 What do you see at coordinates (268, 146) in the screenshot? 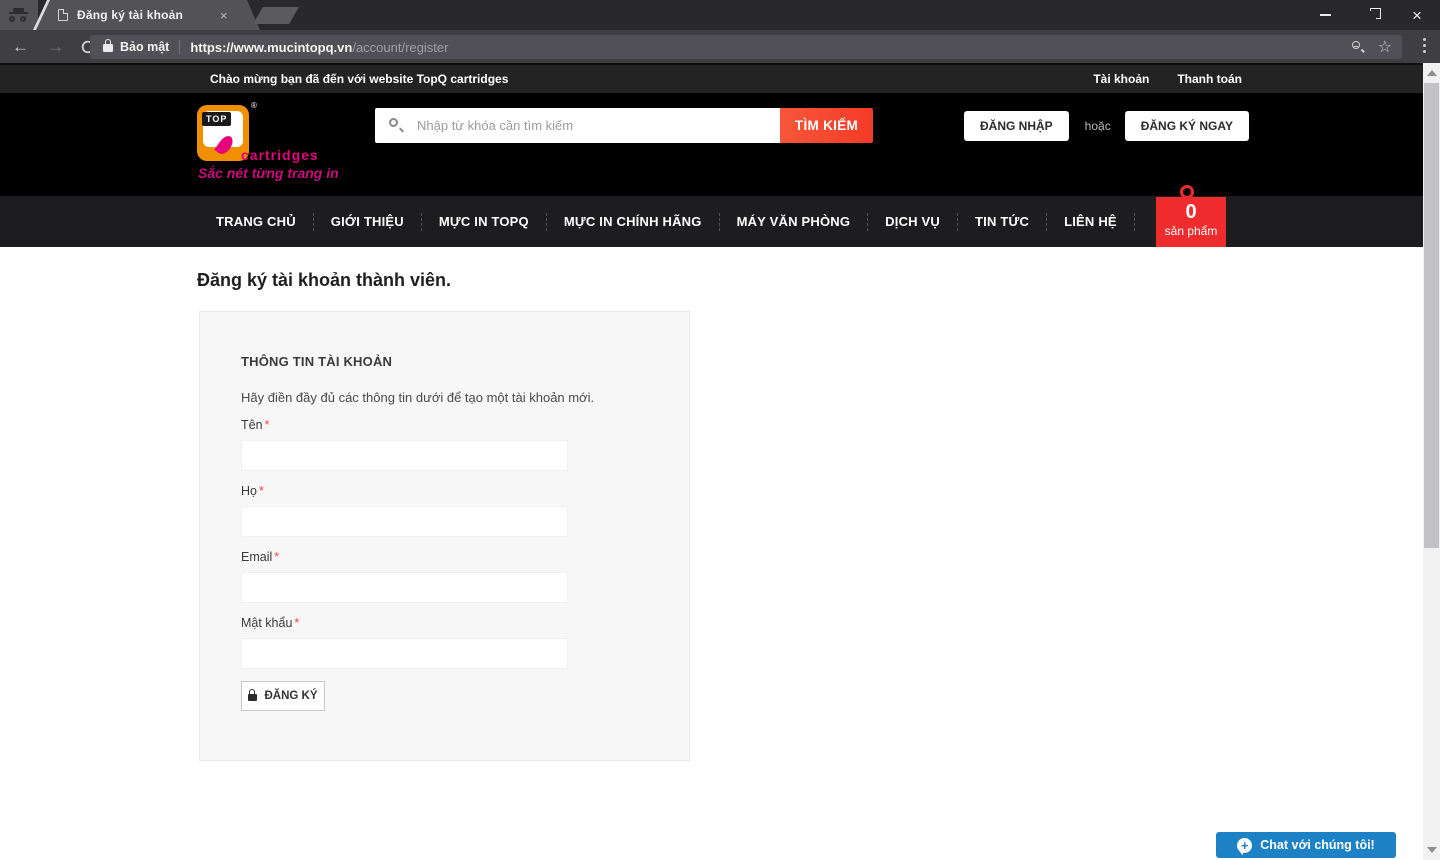
I see `site-logo: TOP ® cartridges Sắc nét từng trang in` at bounding box center [268, 146].